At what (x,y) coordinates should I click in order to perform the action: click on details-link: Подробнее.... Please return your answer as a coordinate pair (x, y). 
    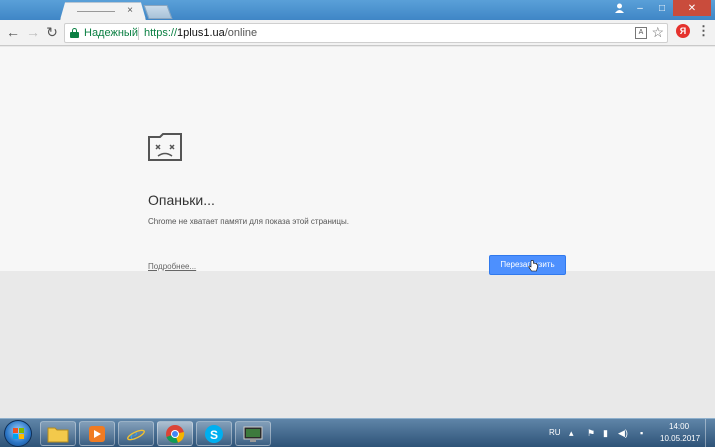
    Looking at the image, I should click on (172, 266).